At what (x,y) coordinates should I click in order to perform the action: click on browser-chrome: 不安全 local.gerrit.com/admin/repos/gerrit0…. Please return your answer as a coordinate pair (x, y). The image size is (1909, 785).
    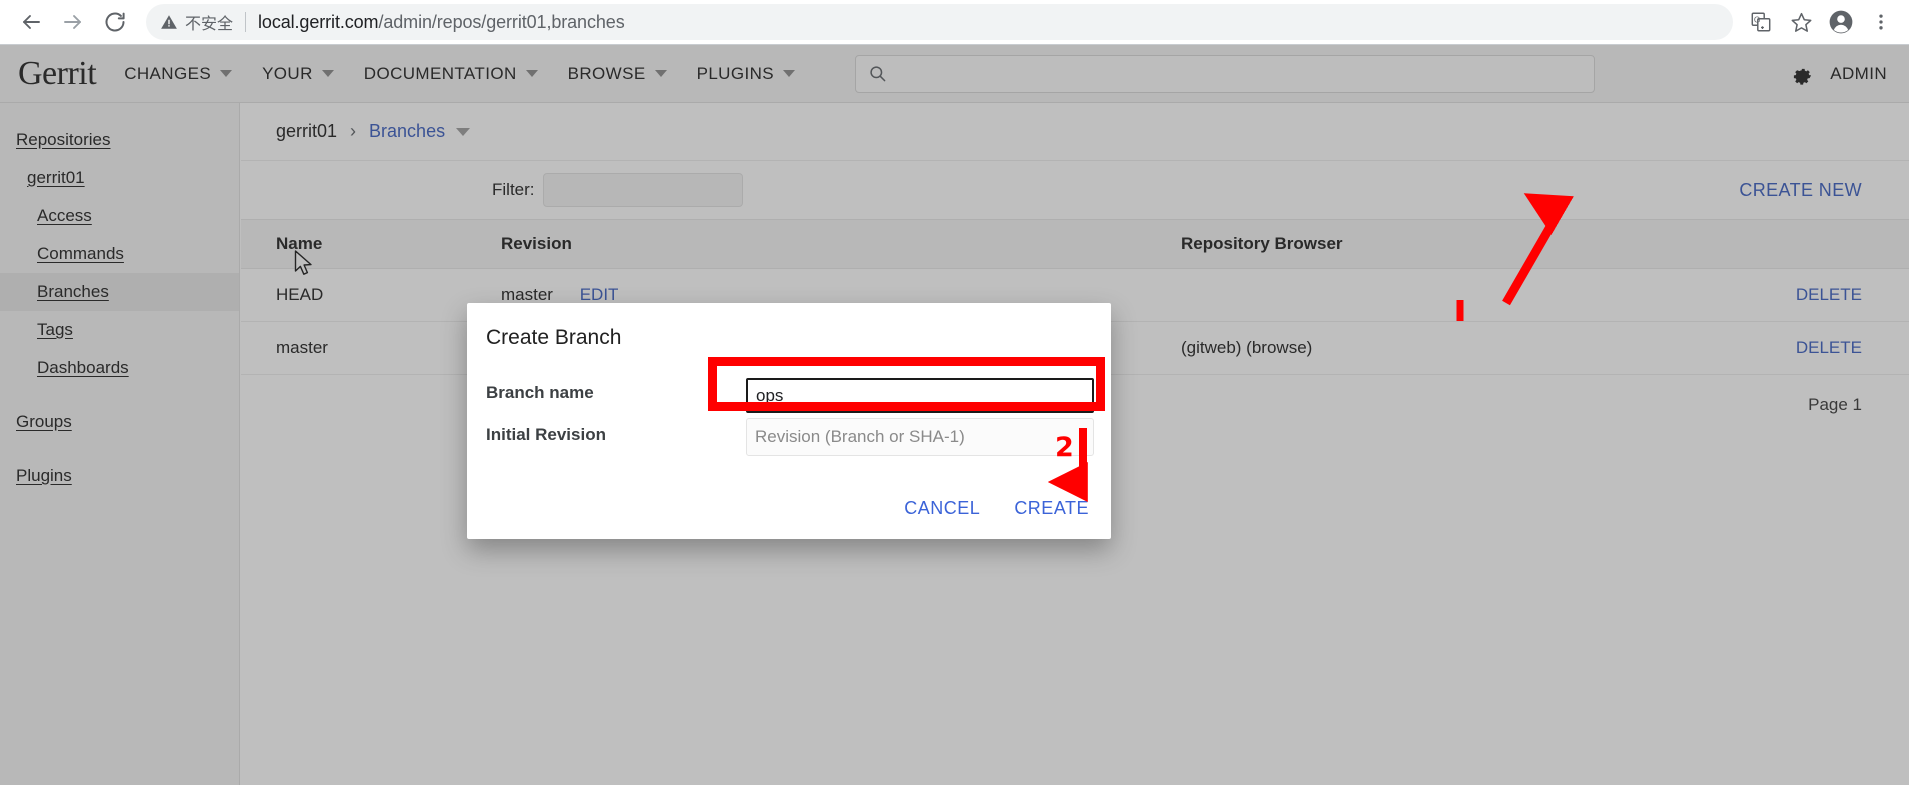
    Looking at the image, I should click on (954, 22).